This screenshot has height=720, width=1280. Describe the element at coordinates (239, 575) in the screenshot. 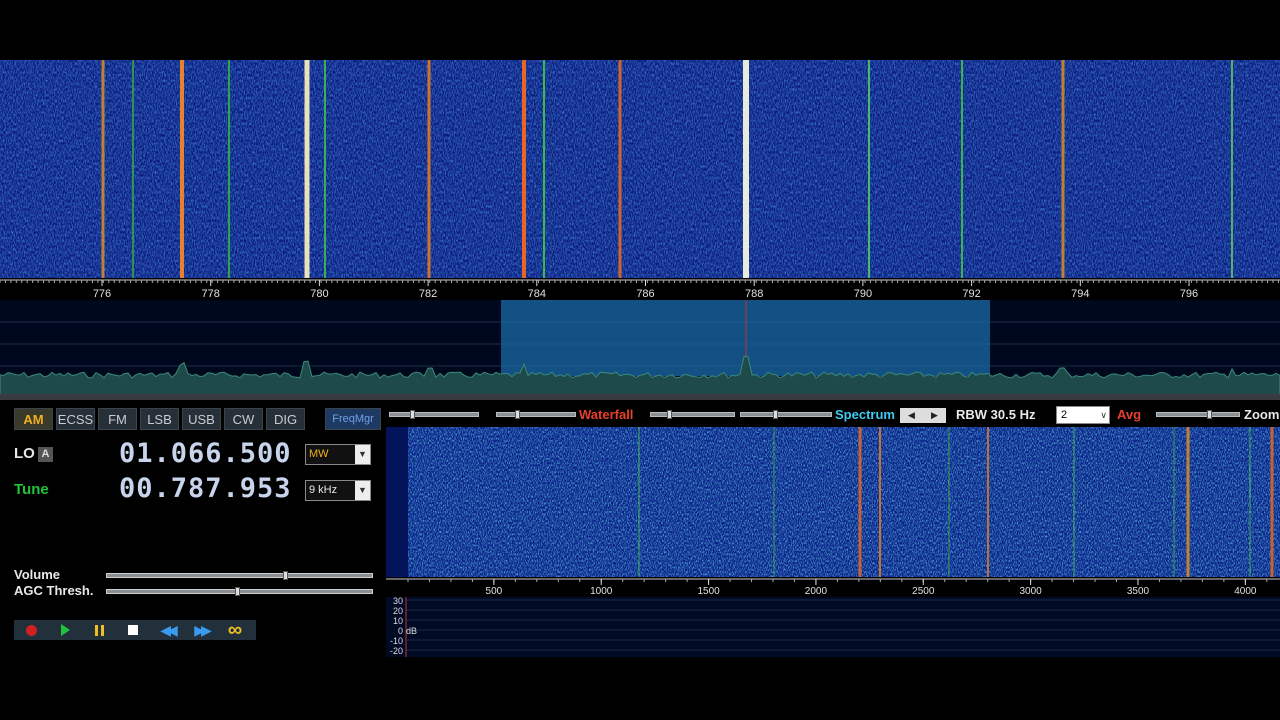

I see `volume-slider` at that location.